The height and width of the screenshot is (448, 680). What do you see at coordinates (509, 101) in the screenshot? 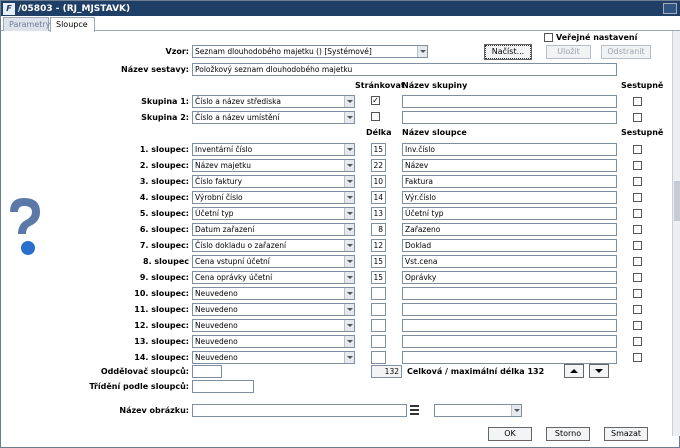
I see `group-1-name-input` at bounding box center [509, 101].